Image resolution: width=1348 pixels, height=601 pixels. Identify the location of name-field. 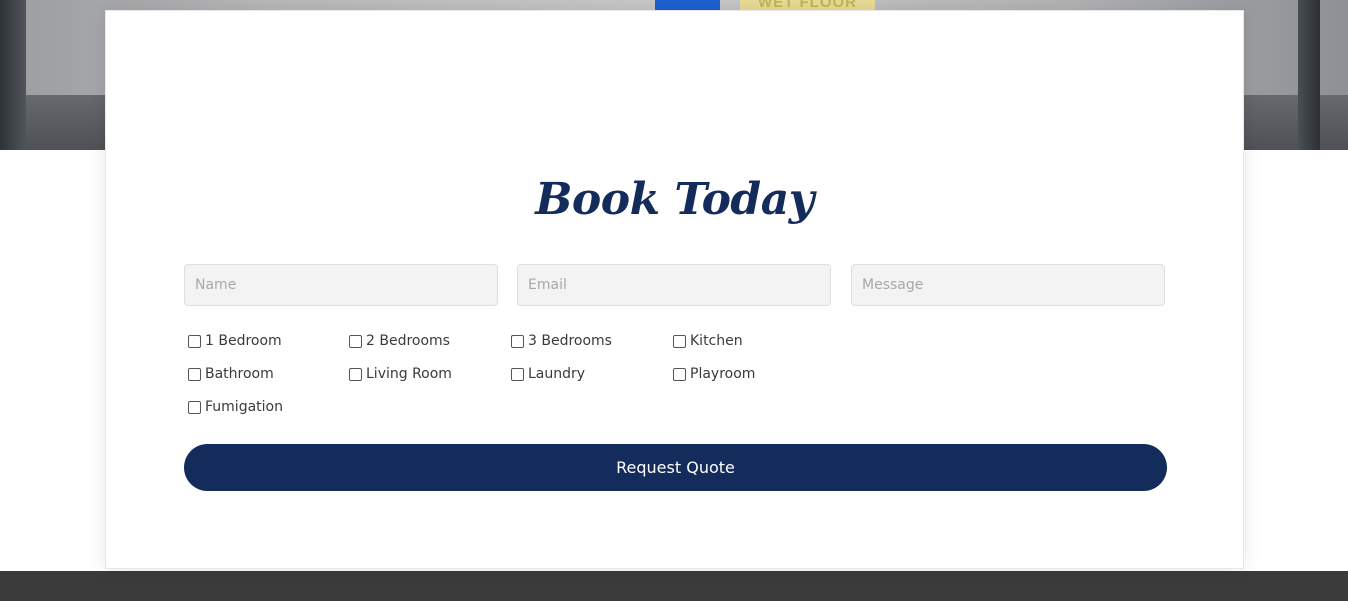
(341, 285).